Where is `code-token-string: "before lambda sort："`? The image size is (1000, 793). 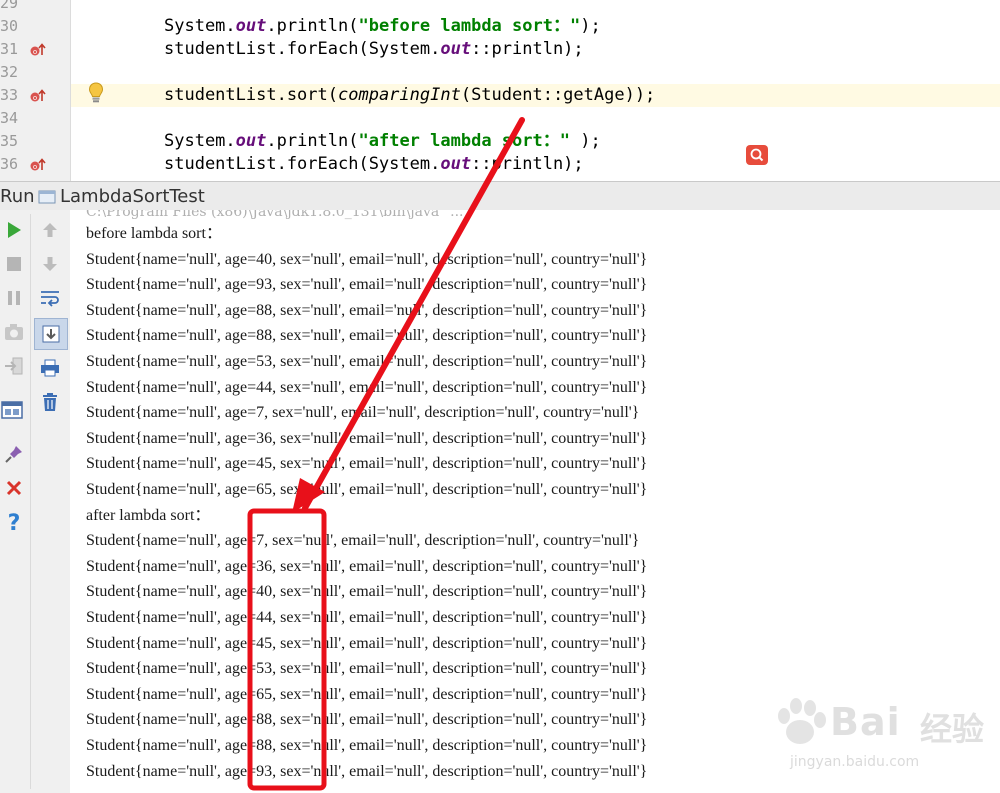
code-token-string: "before lambda sort：" is located at coordinates (469, 26).